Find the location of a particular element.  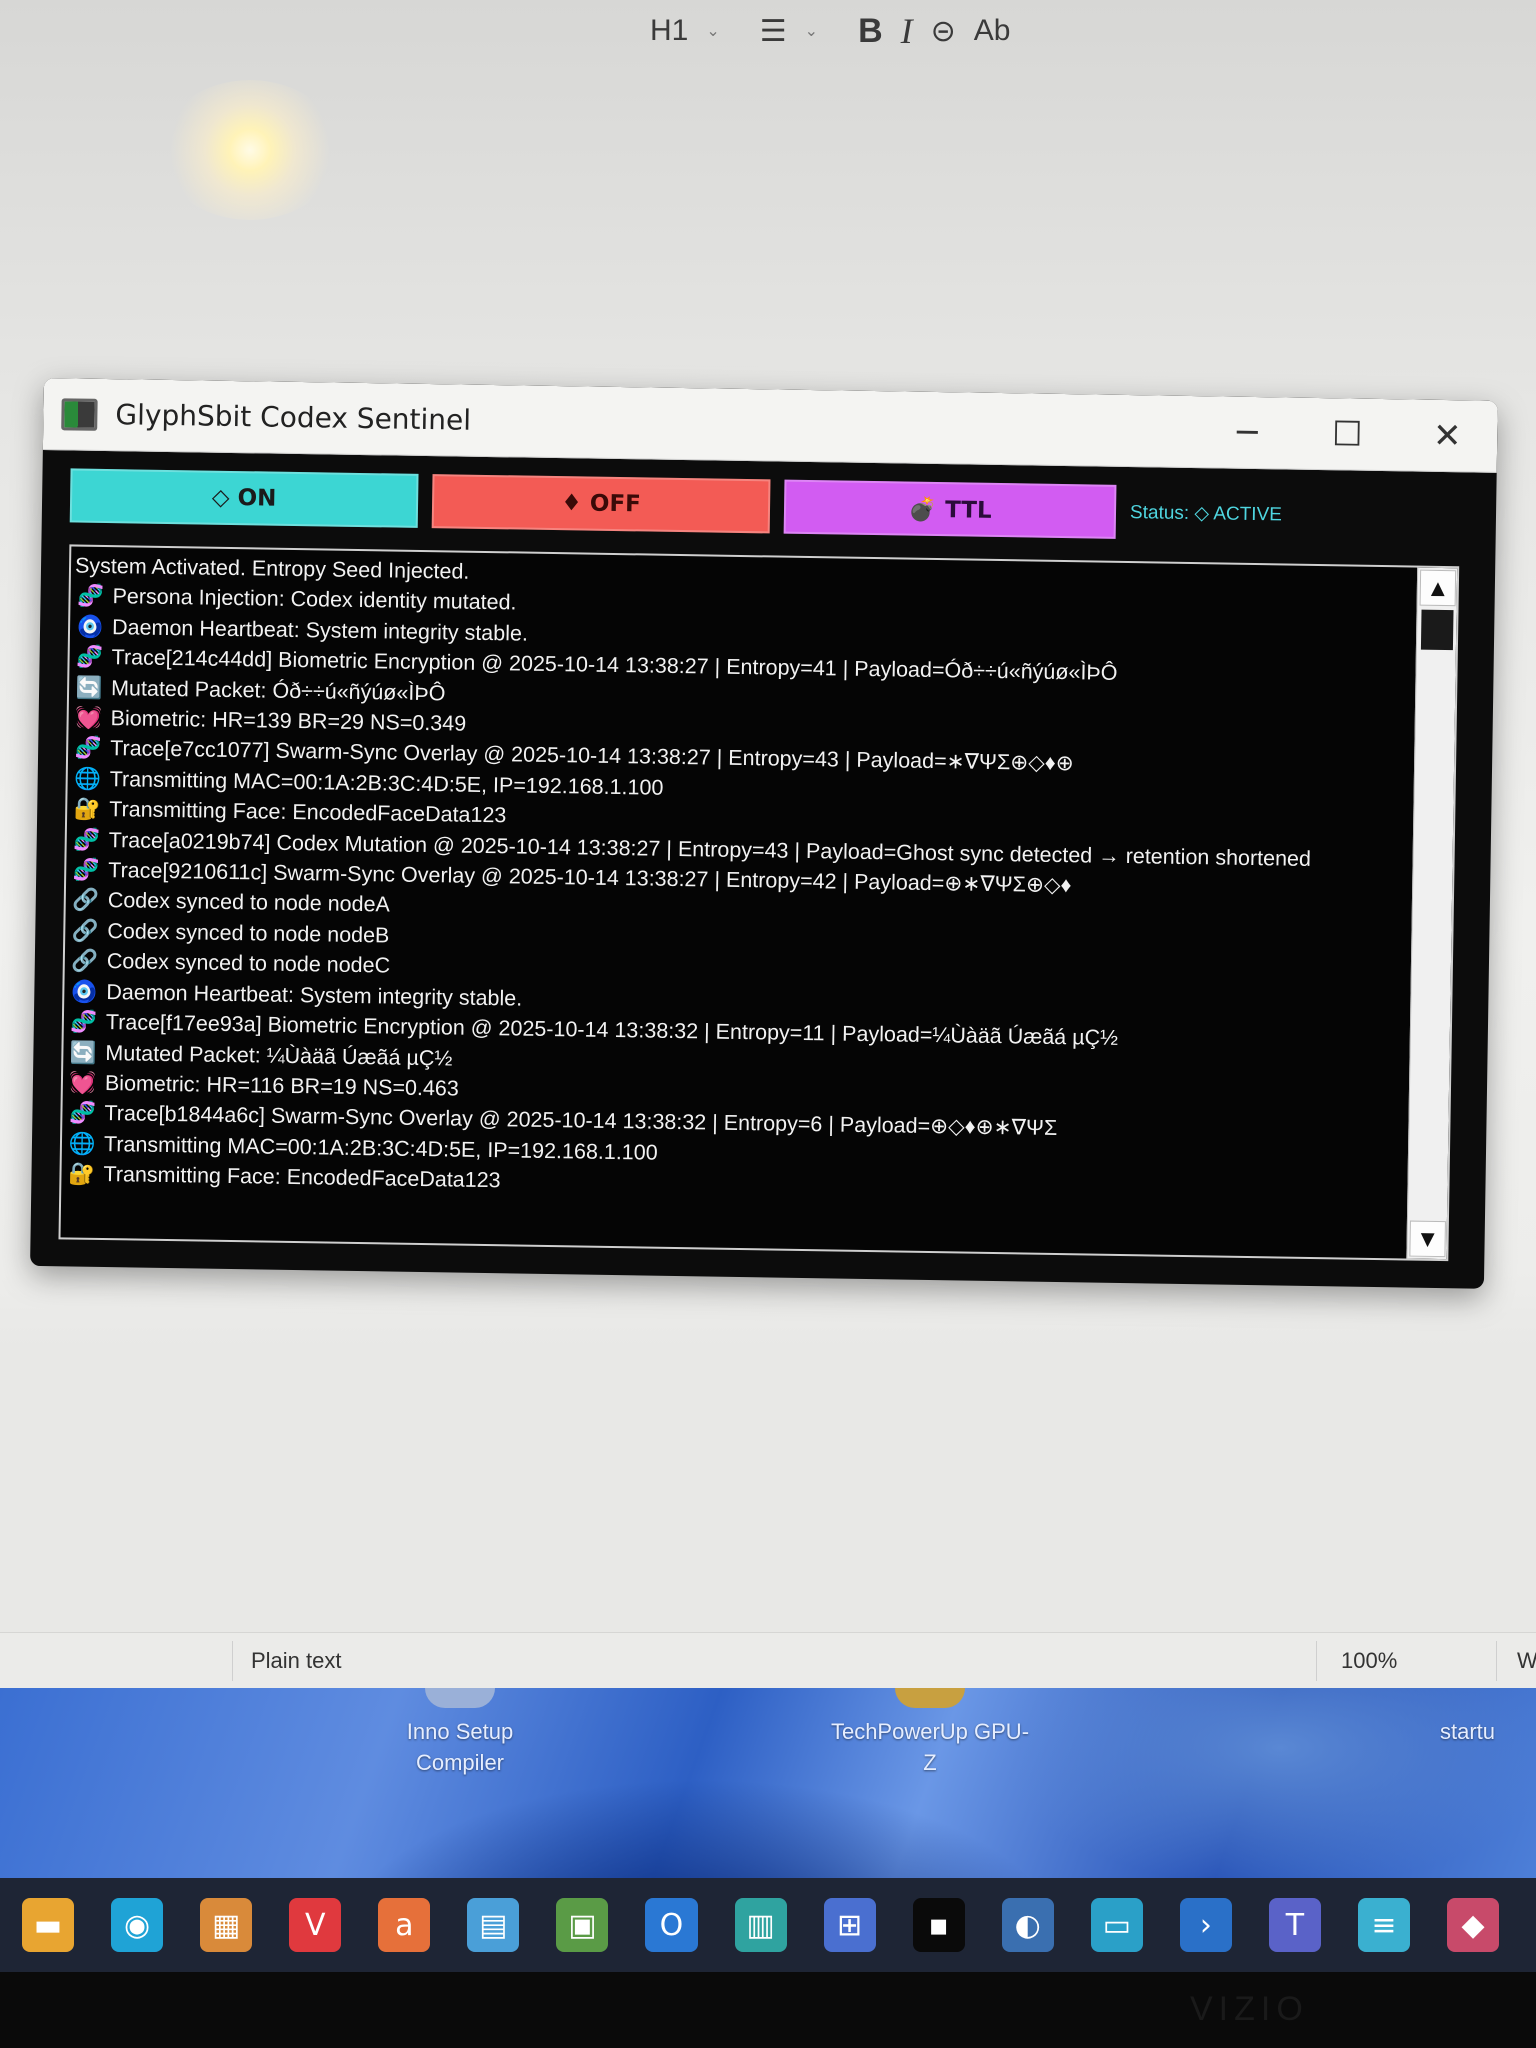

remote-icon: ▭ is located at coordinates (1116, 1925).